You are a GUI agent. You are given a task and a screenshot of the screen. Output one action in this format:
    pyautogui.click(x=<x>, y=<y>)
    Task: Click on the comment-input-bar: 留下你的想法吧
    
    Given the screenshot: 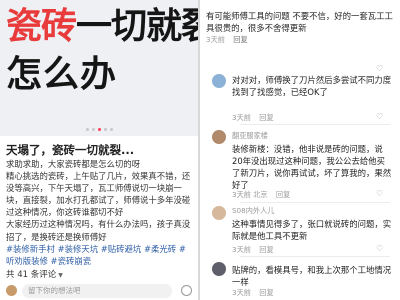 What is the action you would take?
    pyautogui.click(x=99, y=291)
    